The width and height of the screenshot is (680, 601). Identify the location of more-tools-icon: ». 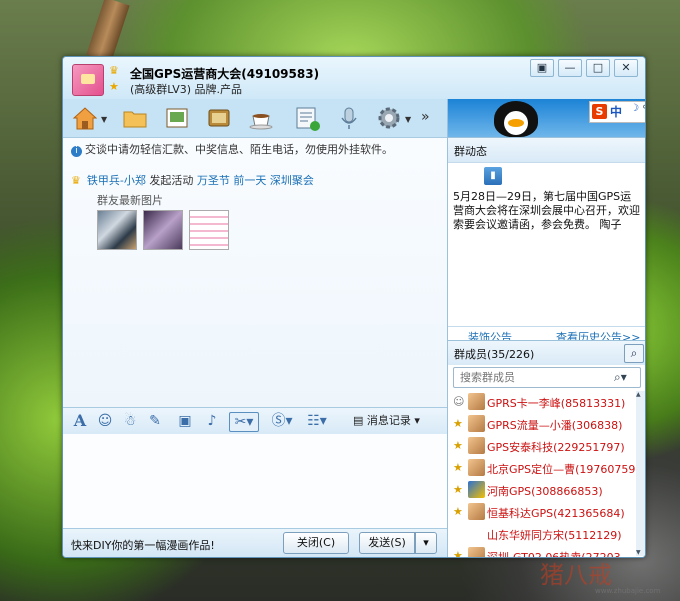
(425, 117).